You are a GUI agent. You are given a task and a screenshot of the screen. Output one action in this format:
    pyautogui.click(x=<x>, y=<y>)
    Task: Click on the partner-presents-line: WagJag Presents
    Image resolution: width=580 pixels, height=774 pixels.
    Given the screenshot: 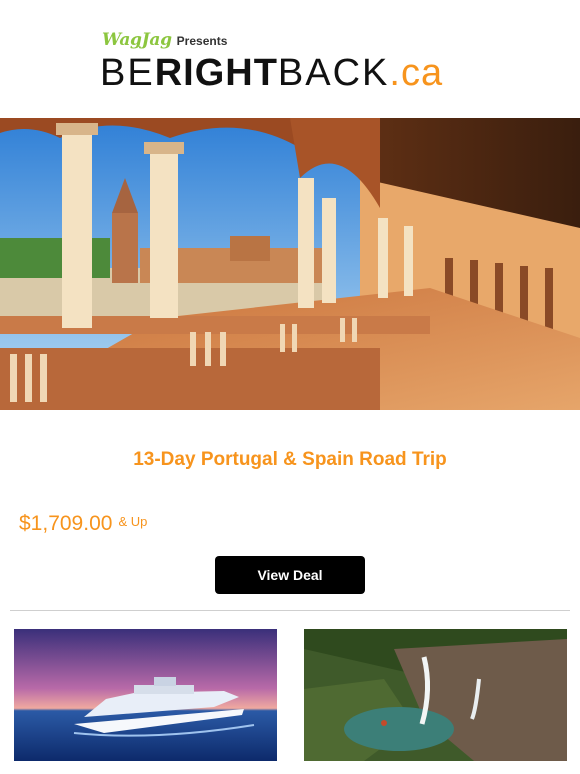 What is the action you would take?
    pyautogui.click(x=164, y=40)
    